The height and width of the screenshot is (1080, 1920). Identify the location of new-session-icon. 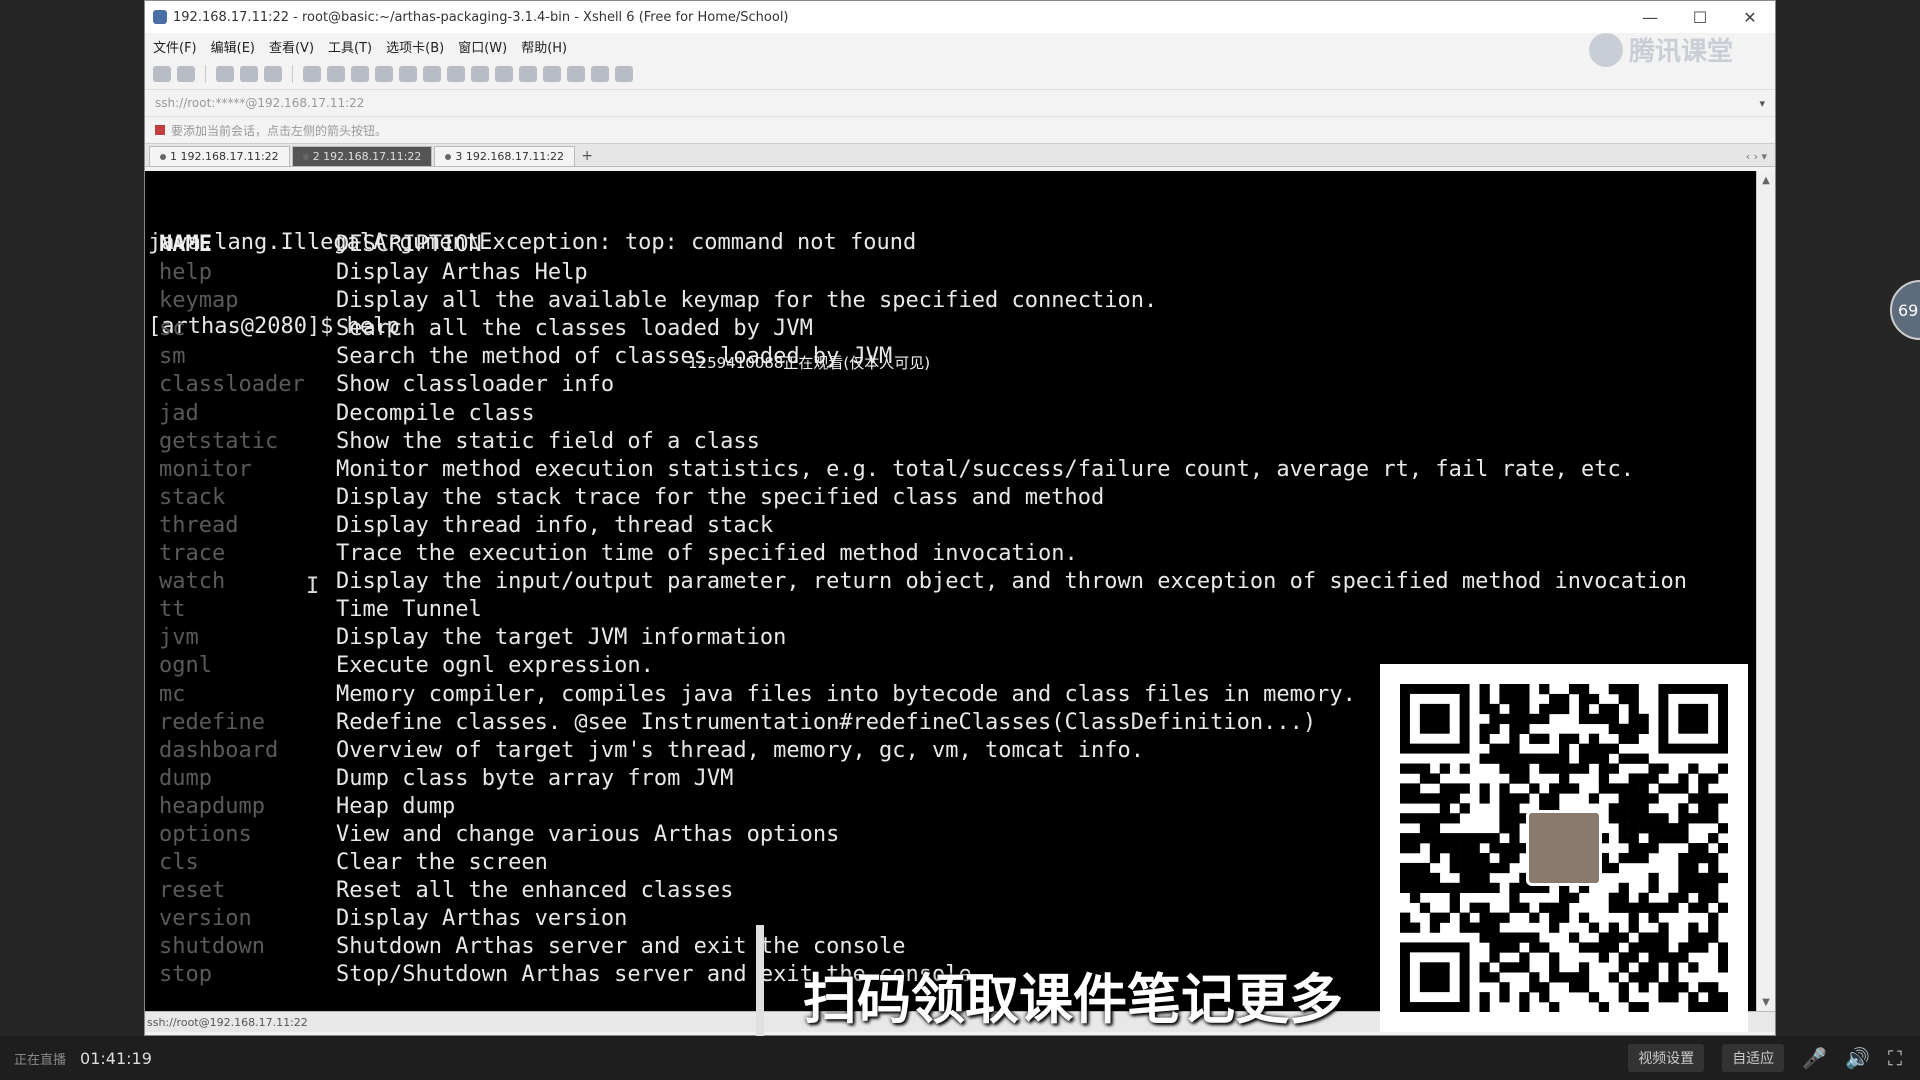
(162, 74).